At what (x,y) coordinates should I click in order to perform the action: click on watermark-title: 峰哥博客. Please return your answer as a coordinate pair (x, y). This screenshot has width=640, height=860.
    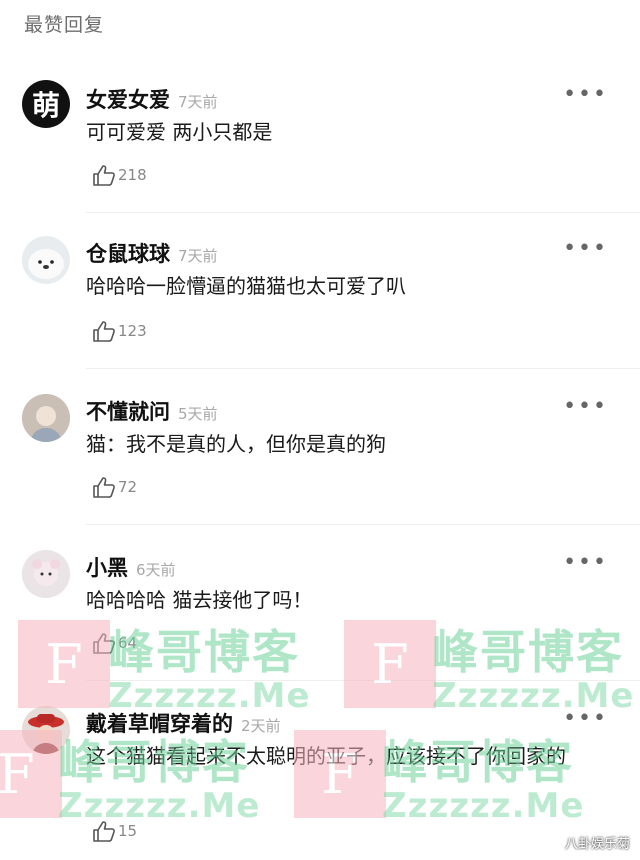
    Looking at the image, I should click on (528, 652).